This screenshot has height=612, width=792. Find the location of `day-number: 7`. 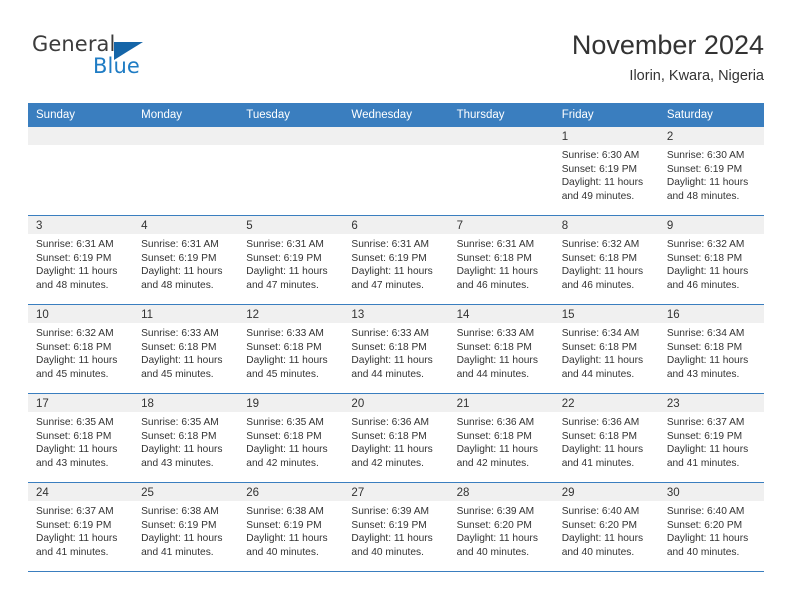

day-number: 7 is located at coordinates (501, 225).